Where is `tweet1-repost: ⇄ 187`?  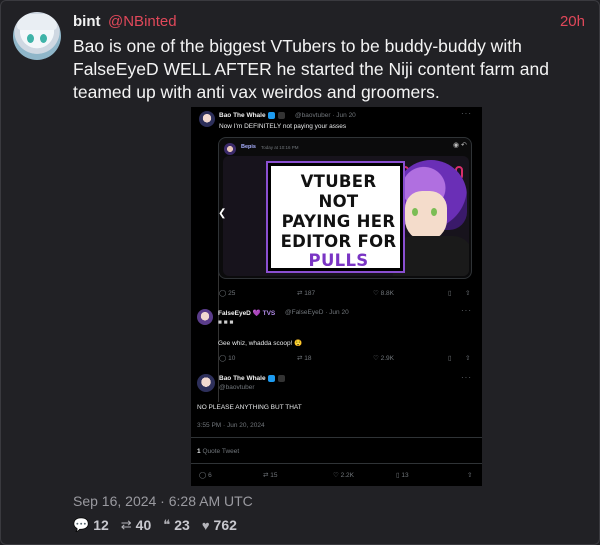 tweet1-repost: ⇄ 187 is located at coordinates (306, 293).